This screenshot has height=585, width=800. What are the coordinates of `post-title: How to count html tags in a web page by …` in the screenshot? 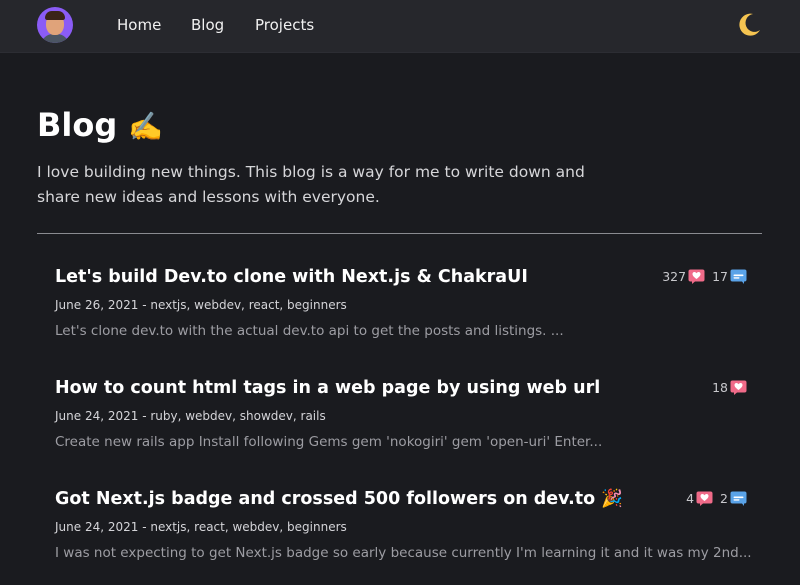 It's located at (327, 388).